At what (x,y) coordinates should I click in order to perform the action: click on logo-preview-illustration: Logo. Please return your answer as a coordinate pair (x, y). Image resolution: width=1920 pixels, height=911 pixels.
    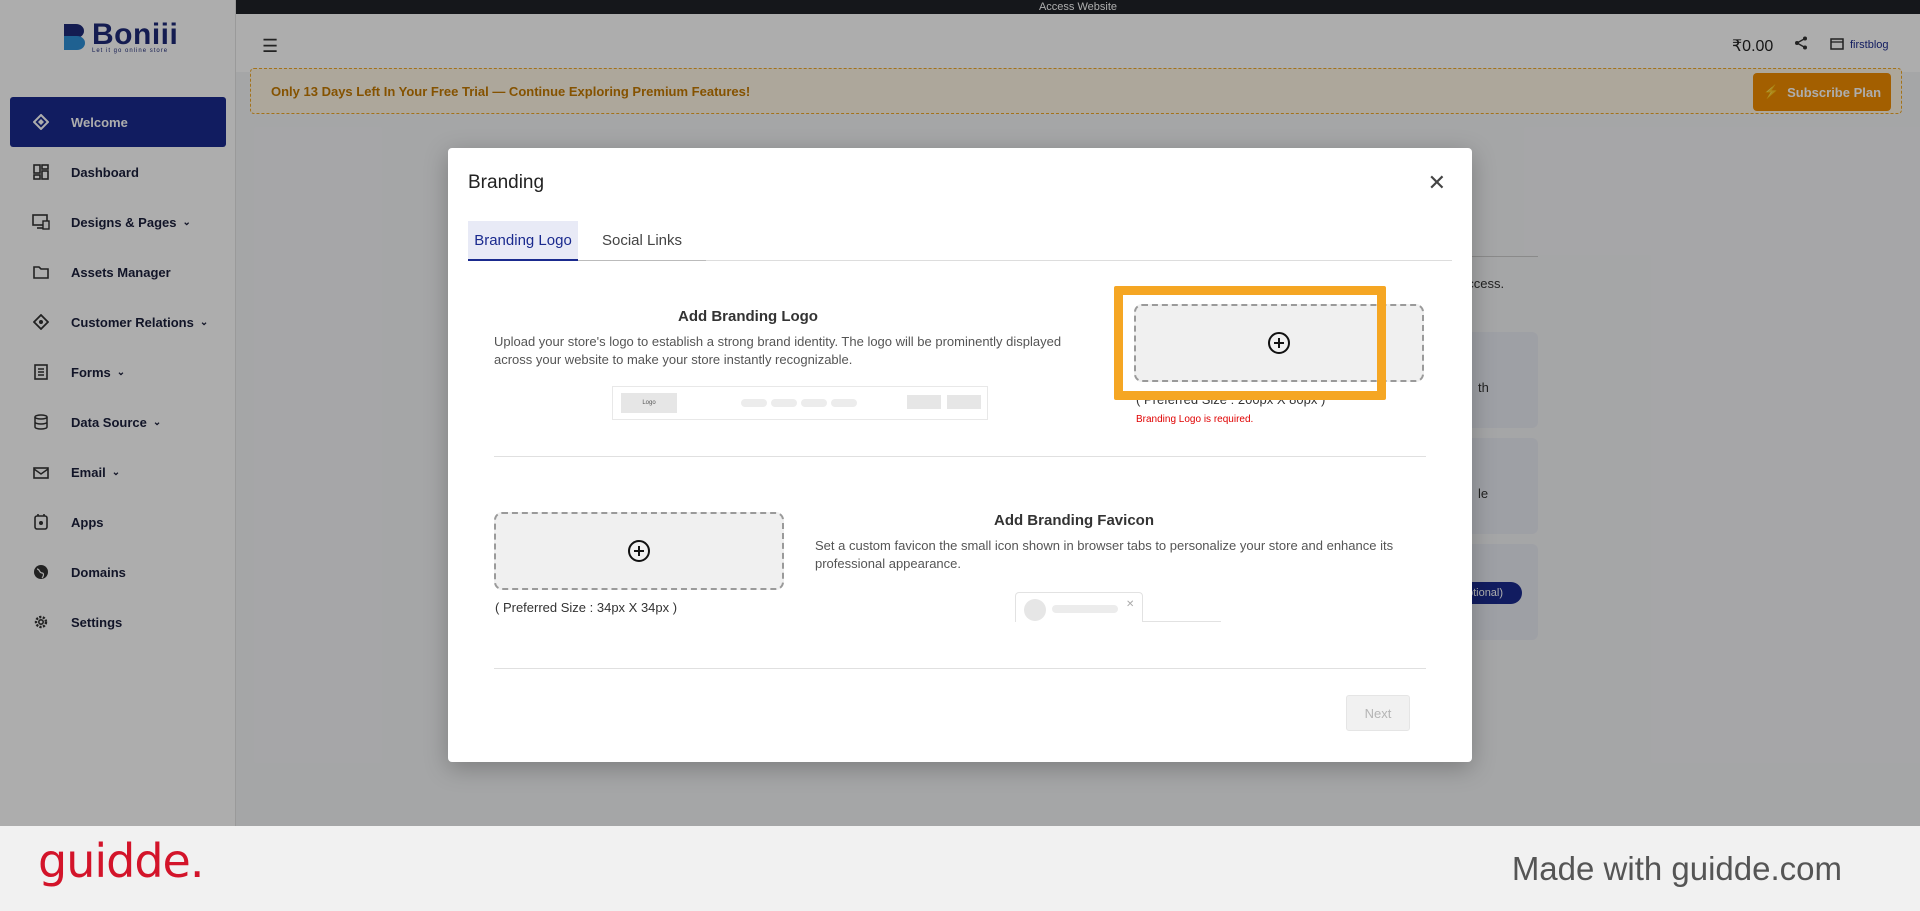
    Looking at the image, I should click on (800, 403).